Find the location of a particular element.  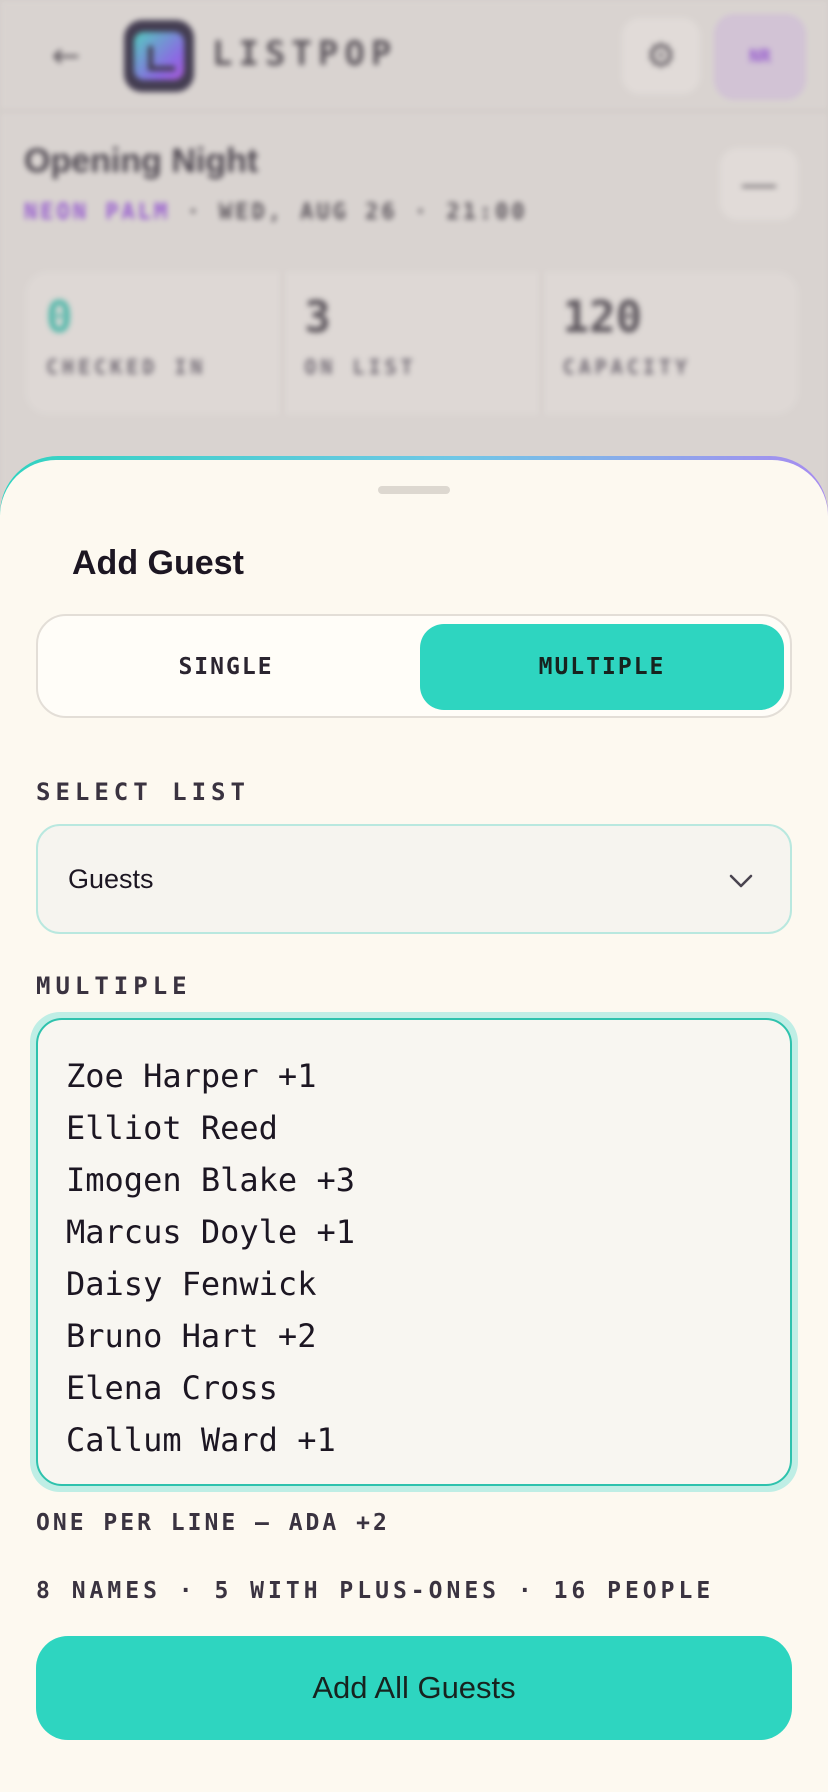

mode-toggle: SINGLE MULTIPLE is located at coordinates (414, 666).